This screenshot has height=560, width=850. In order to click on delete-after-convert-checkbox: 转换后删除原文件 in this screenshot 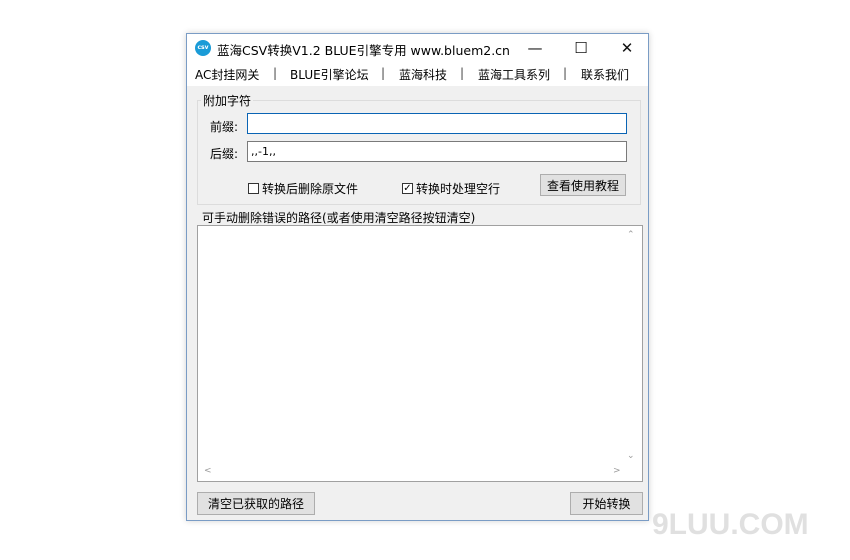, I will do `click(303, 188)`.